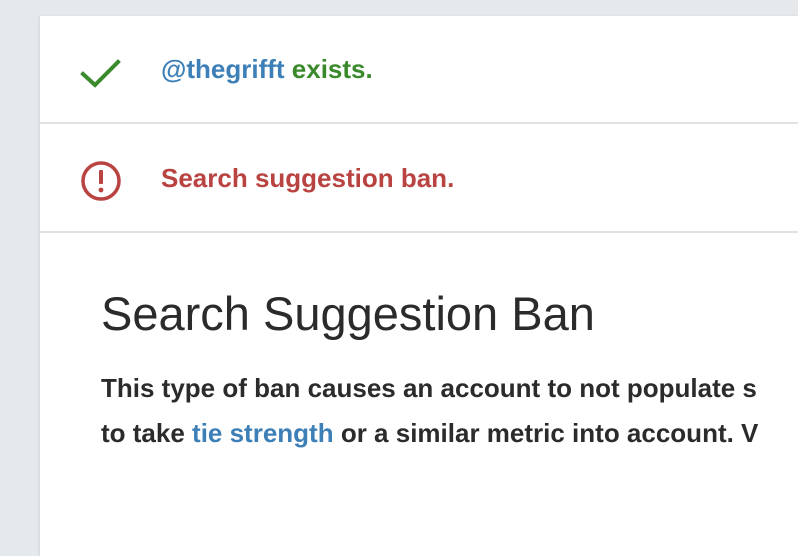  What do you see at coordinates (147, 433) in the screenshot?
I see `line2-prefix: to take` at bounding box center [147, 433].